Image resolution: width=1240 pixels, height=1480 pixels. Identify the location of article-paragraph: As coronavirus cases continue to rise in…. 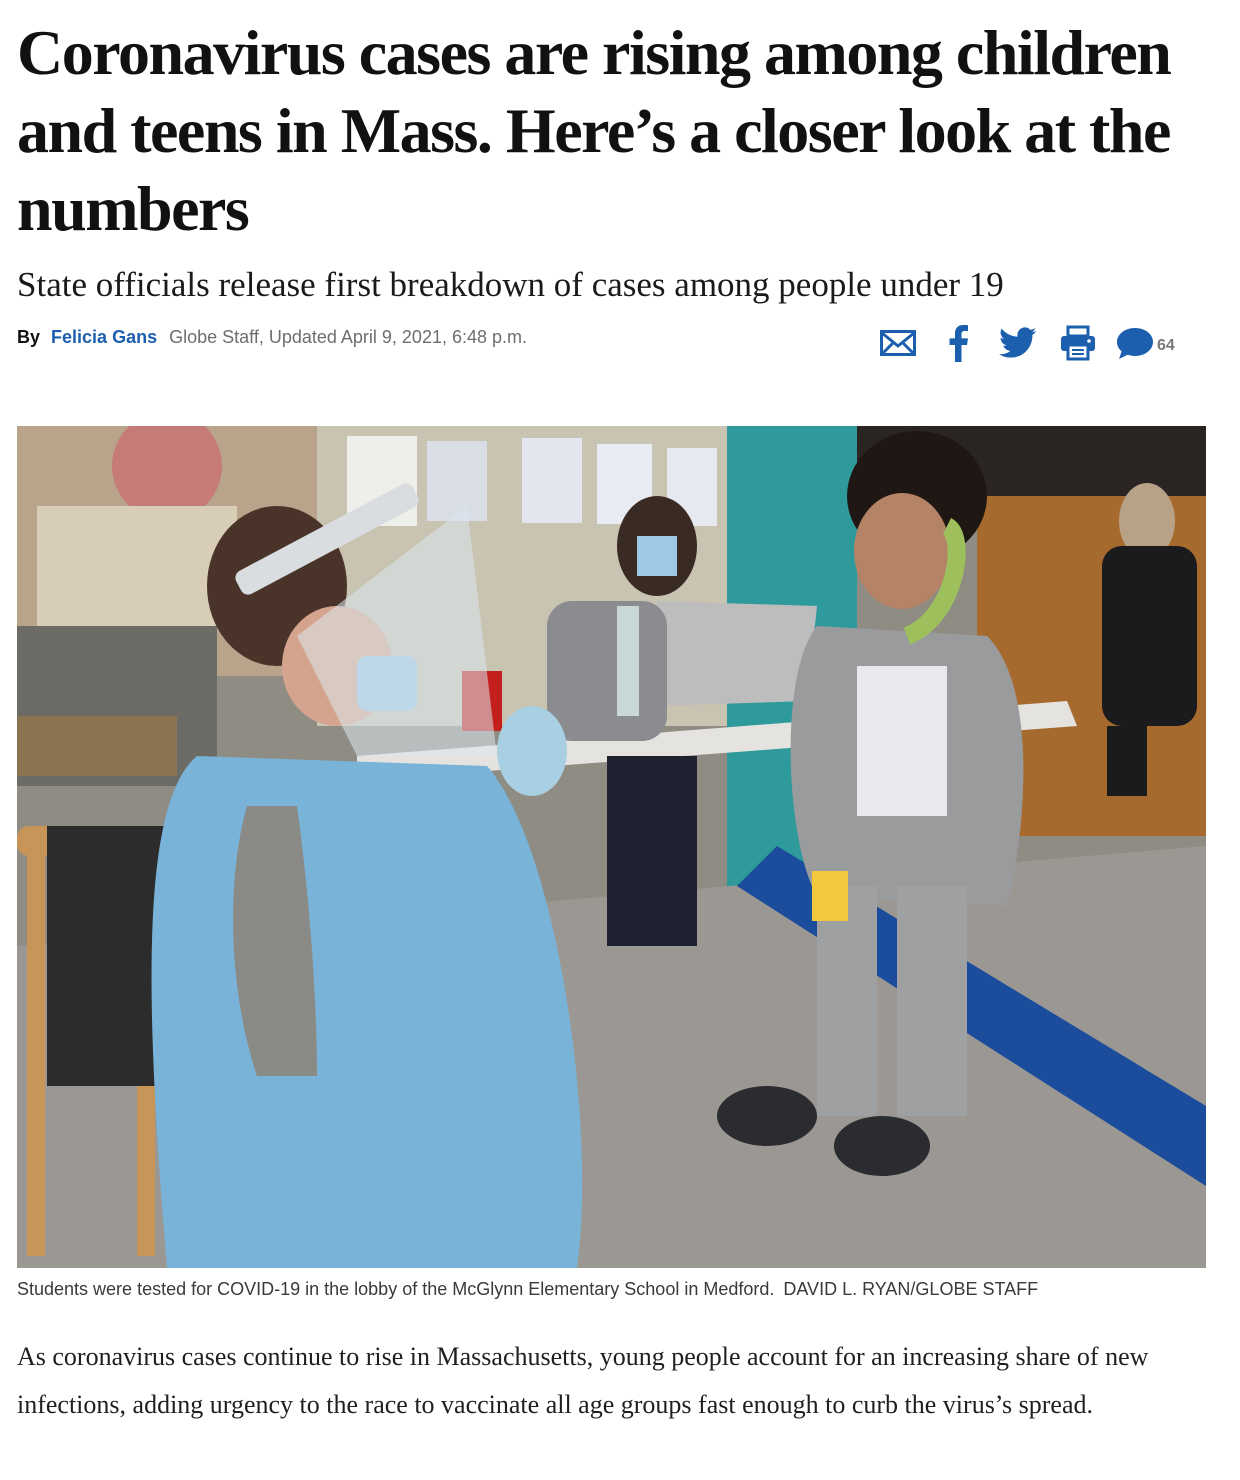
(583, 1380).